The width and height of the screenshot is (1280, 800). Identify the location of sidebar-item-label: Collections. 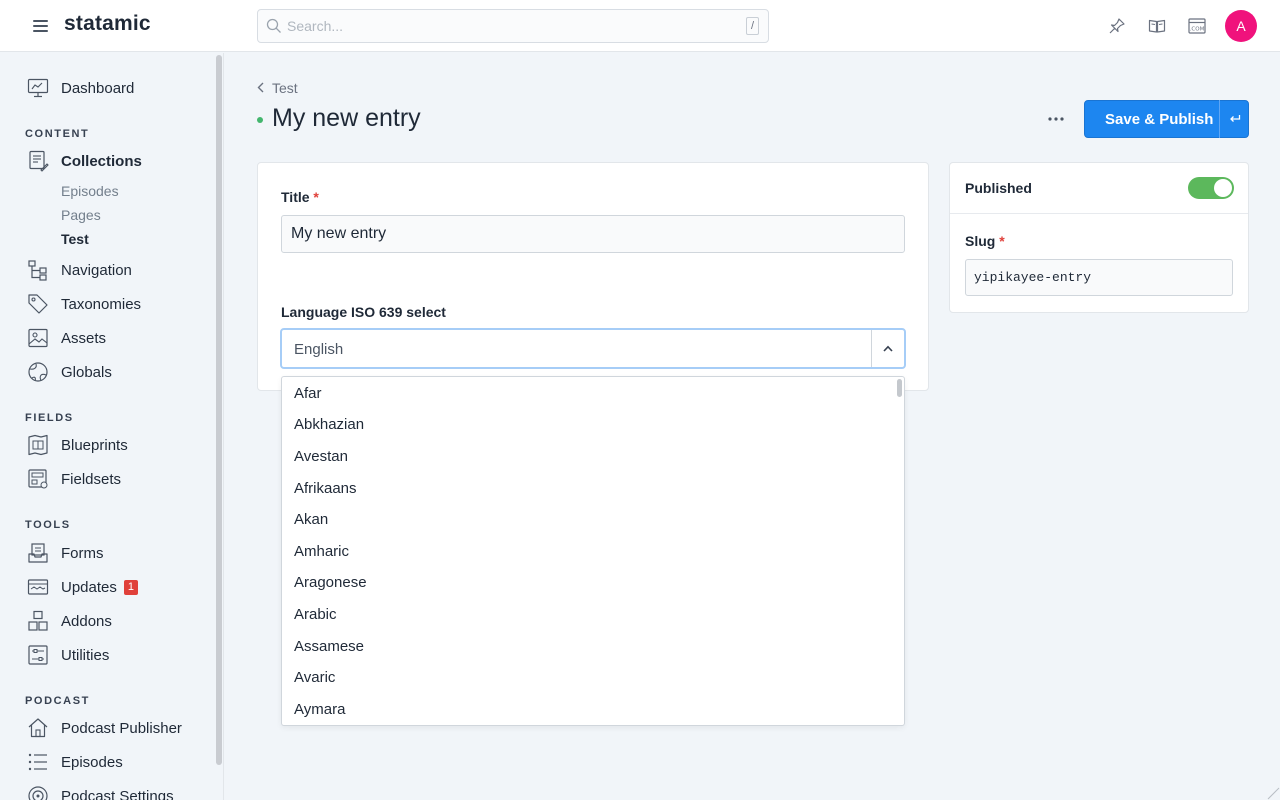
(101, 161).